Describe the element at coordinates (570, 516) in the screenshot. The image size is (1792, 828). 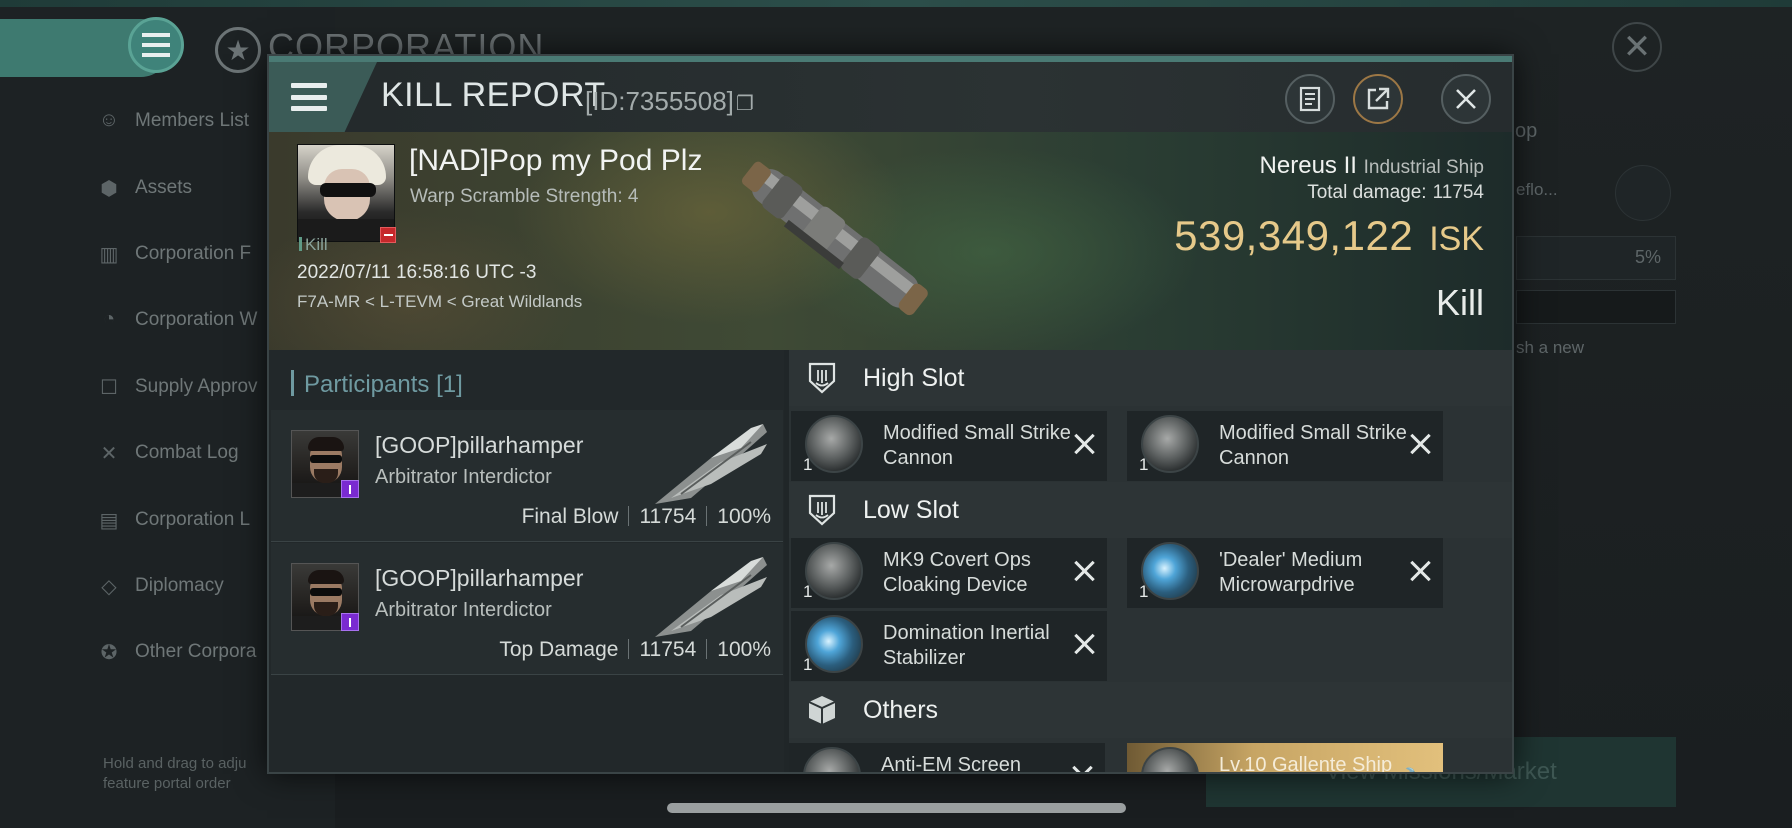
I see `participant-role: Final Blow` at that location.